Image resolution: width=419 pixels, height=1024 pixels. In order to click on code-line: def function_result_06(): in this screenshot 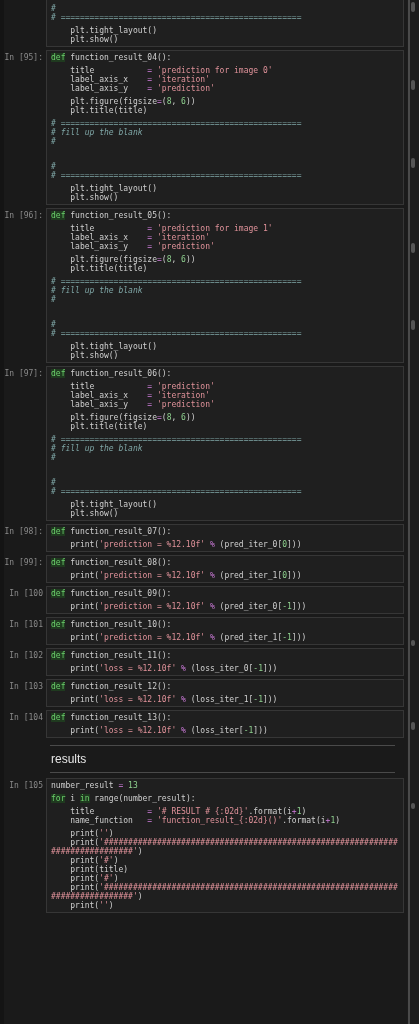, I will do `click(112, 373)`.